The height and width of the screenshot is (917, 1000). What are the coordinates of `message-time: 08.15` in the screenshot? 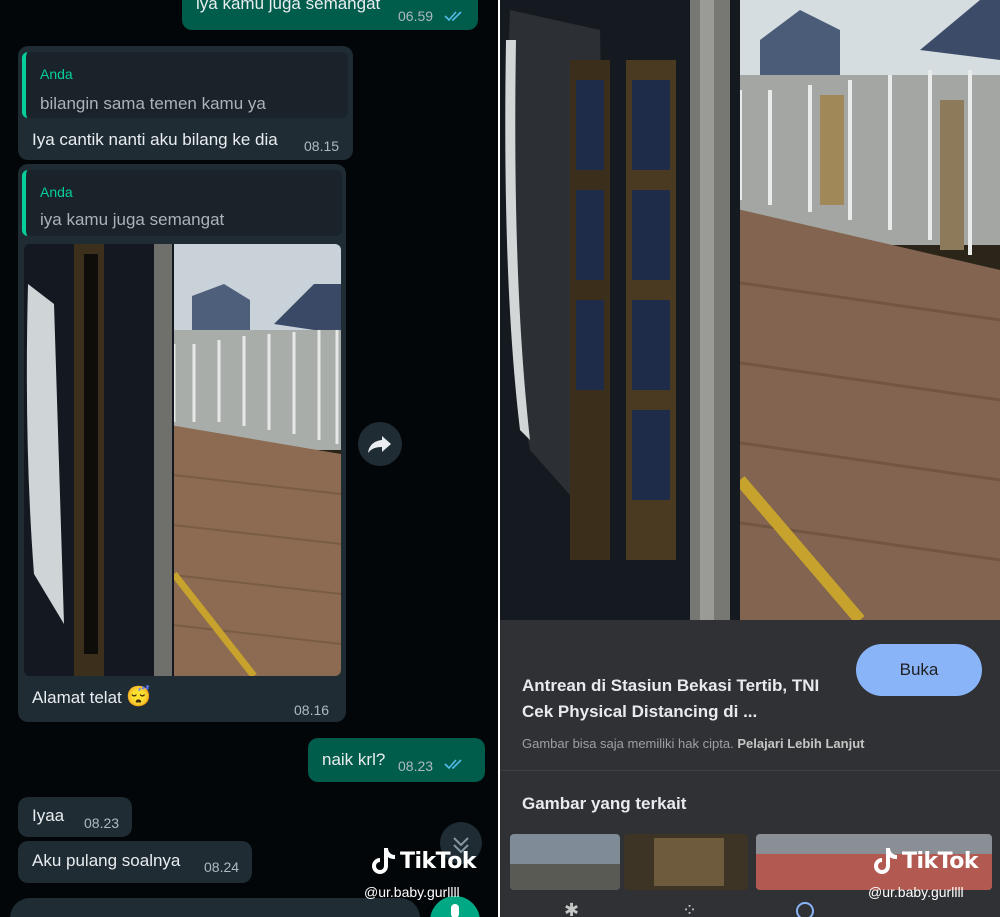 It's located at (322, 146).